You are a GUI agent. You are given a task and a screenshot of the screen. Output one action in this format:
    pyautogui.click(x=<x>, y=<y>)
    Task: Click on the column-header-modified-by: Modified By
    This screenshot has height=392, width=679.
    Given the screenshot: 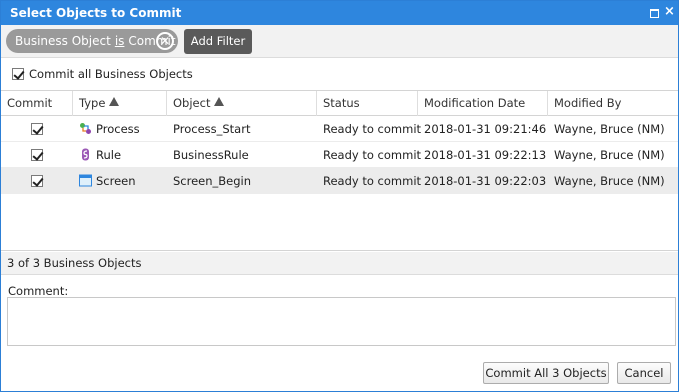 What is the action you would take?
    pyautogui.click(x=613, y=103)
    